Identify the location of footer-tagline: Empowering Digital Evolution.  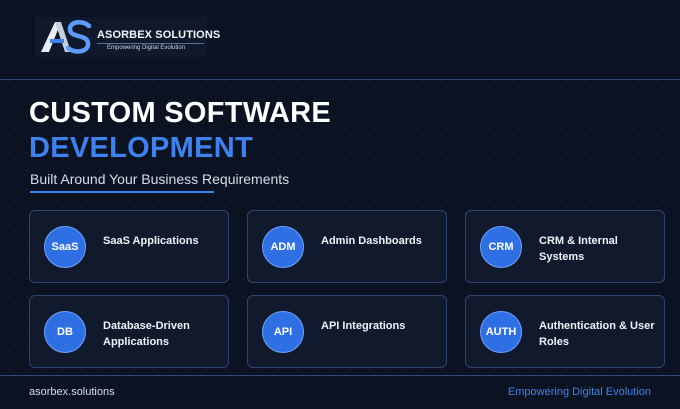
(579, 392).